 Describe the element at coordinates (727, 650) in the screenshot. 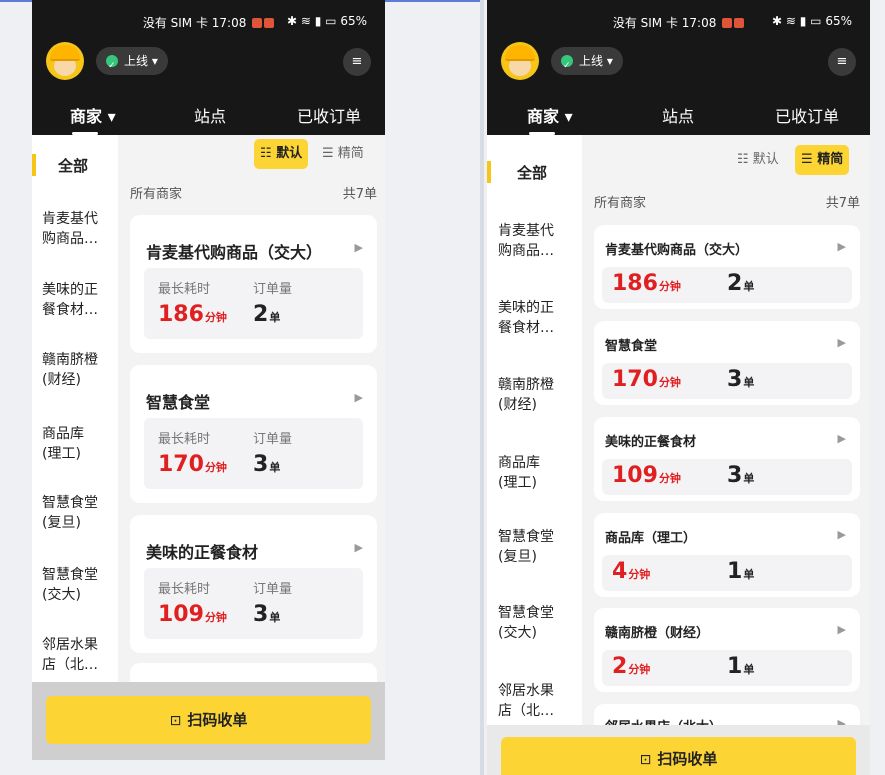

I see `merchant-card: 赣南脐橙（财经） ▶ 2分钟 1单` at that location.